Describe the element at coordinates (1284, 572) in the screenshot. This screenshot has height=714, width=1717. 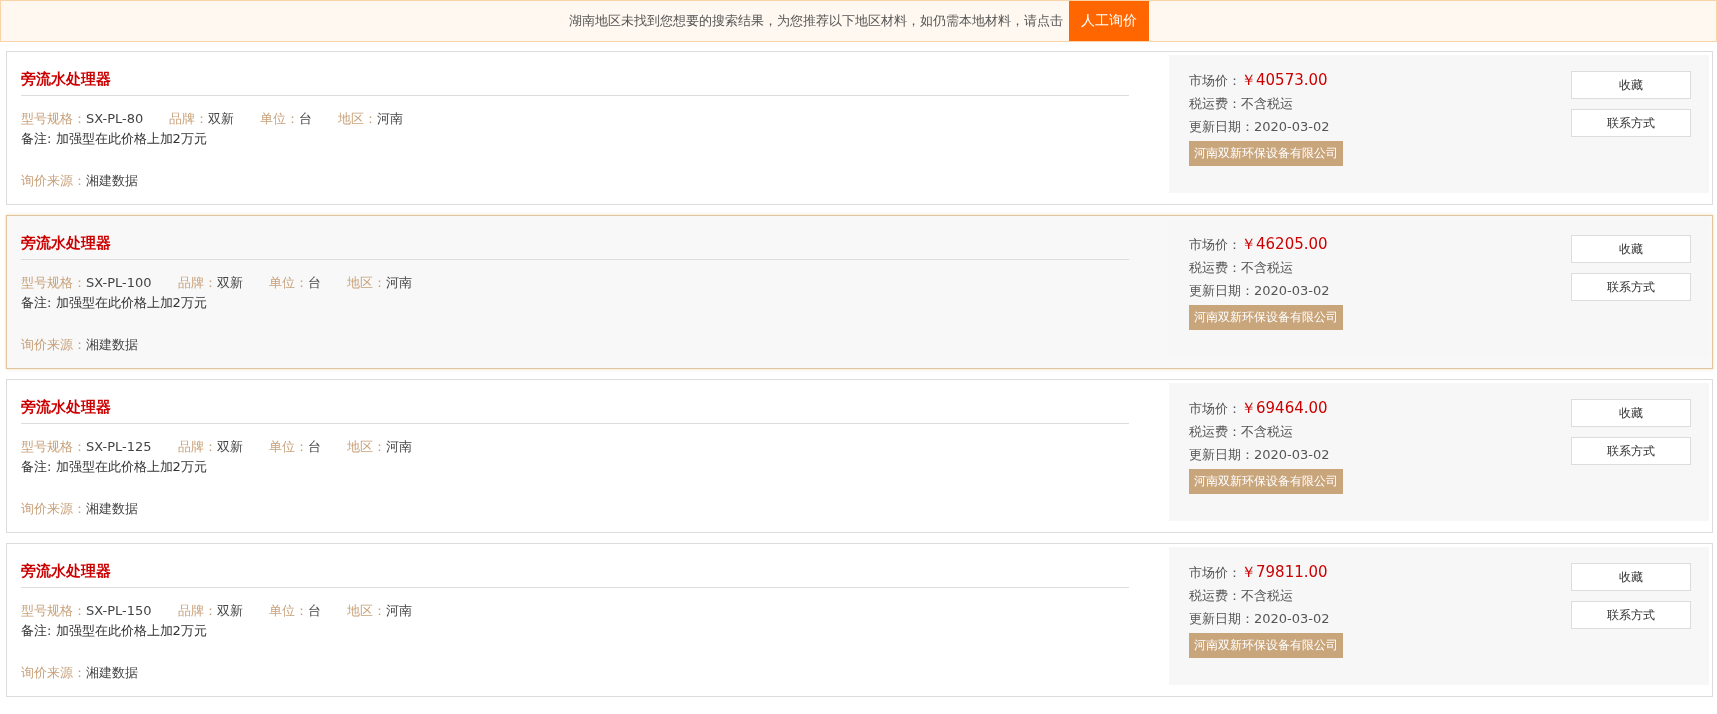
I see `price-value: ￥79811.00` at that location.